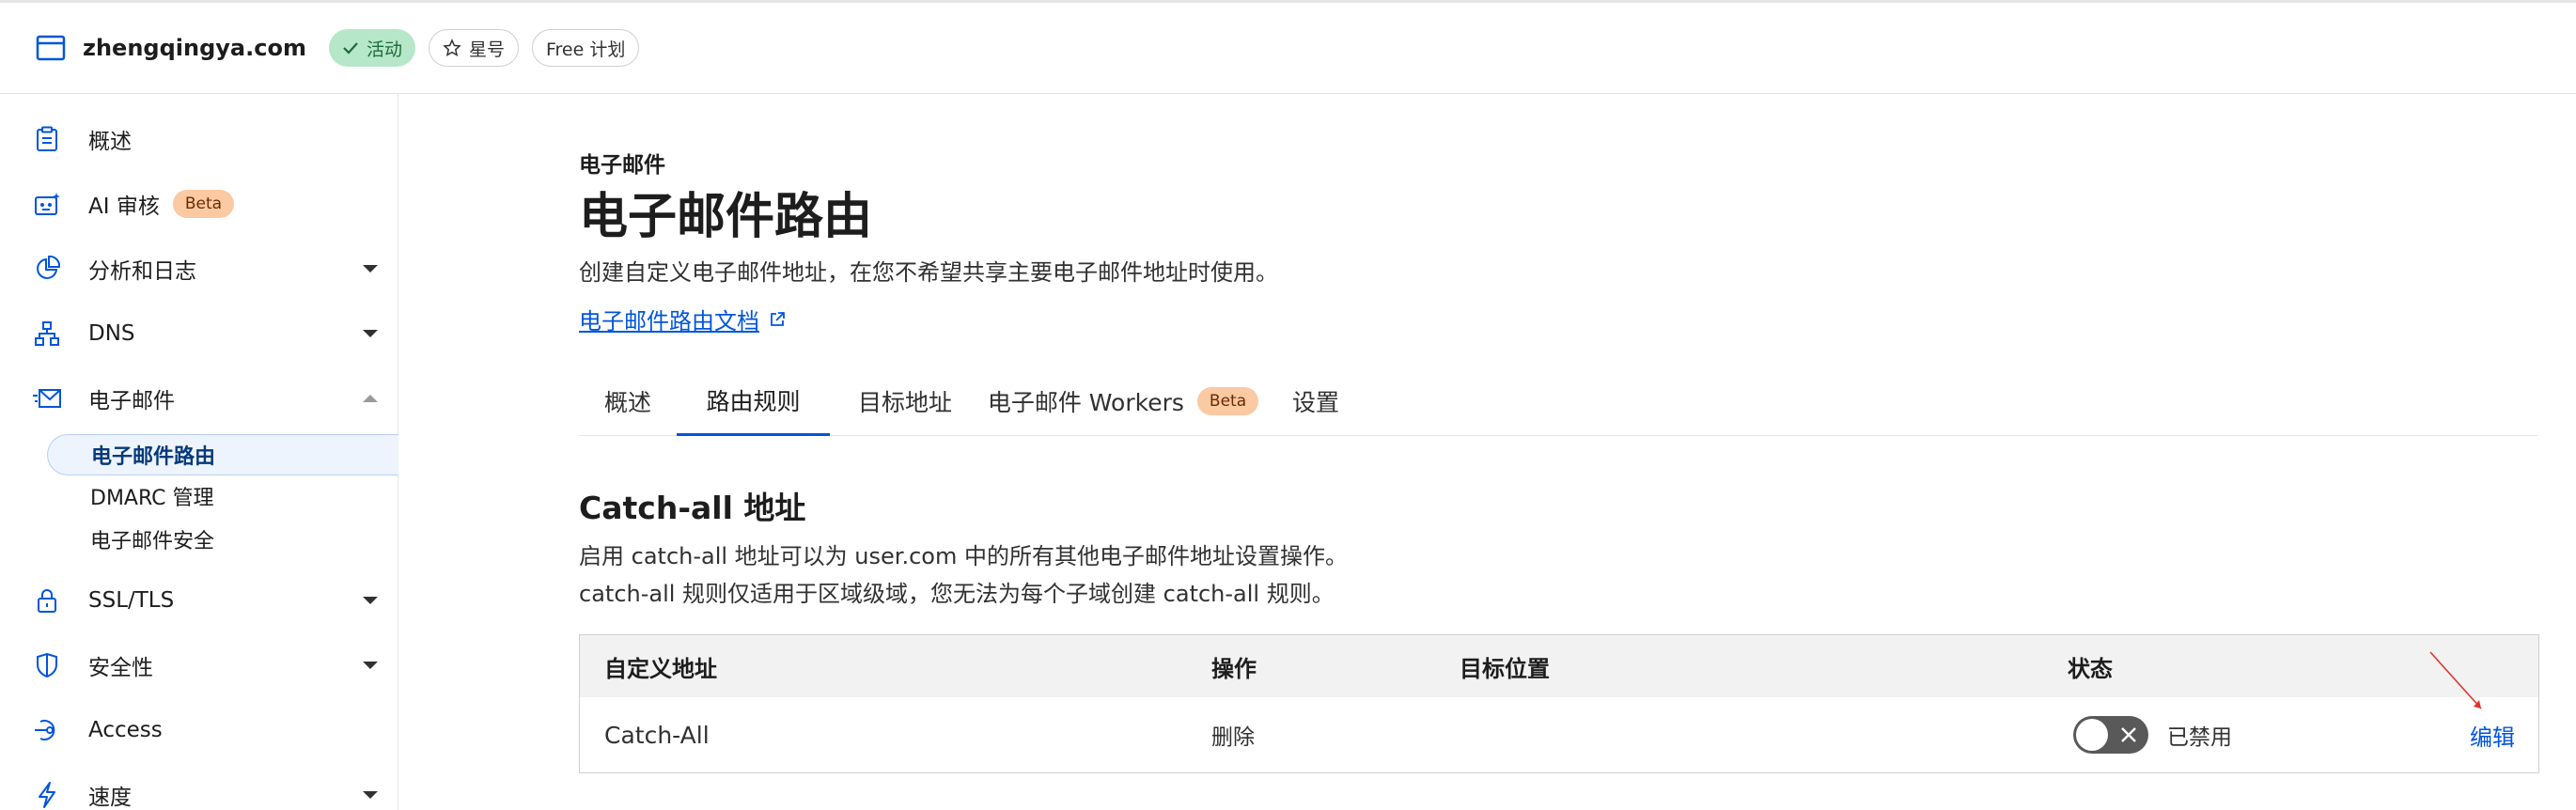  I want to click on clipboard-icon, so click(47, 139).